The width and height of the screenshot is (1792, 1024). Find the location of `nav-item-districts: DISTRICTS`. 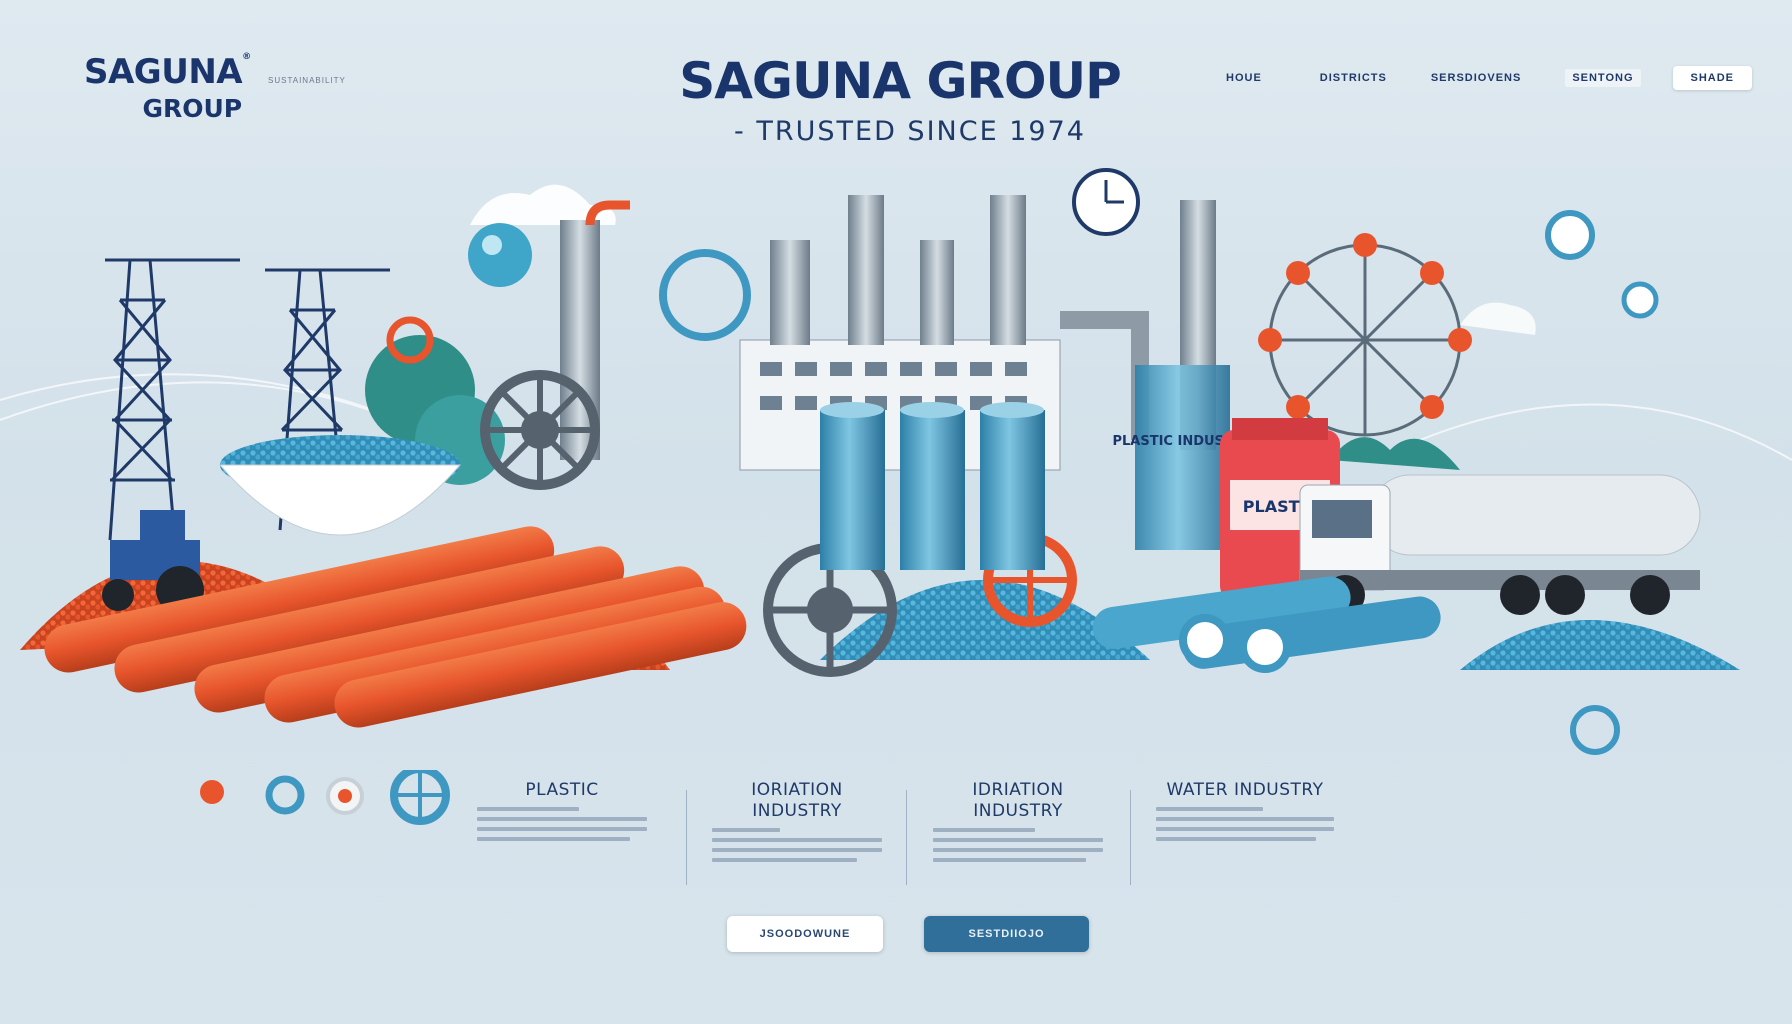

nav-item-districts: DISTRICTS is located at coordinates (1353, 78).